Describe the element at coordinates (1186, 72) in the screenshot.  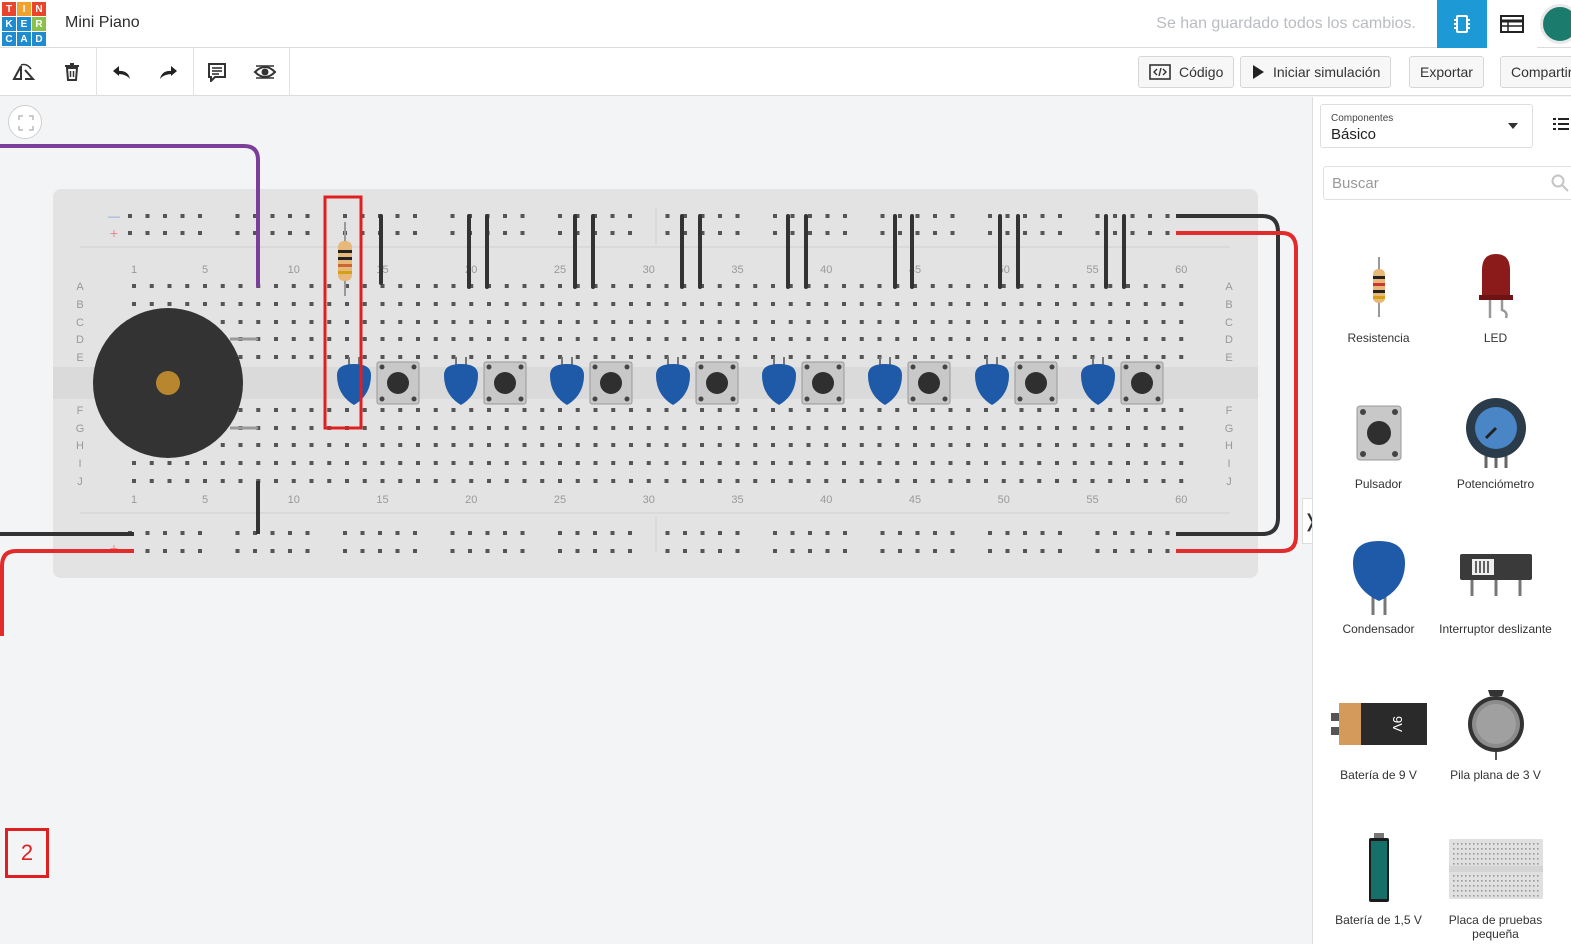
I see `code-button: Código` at that location.